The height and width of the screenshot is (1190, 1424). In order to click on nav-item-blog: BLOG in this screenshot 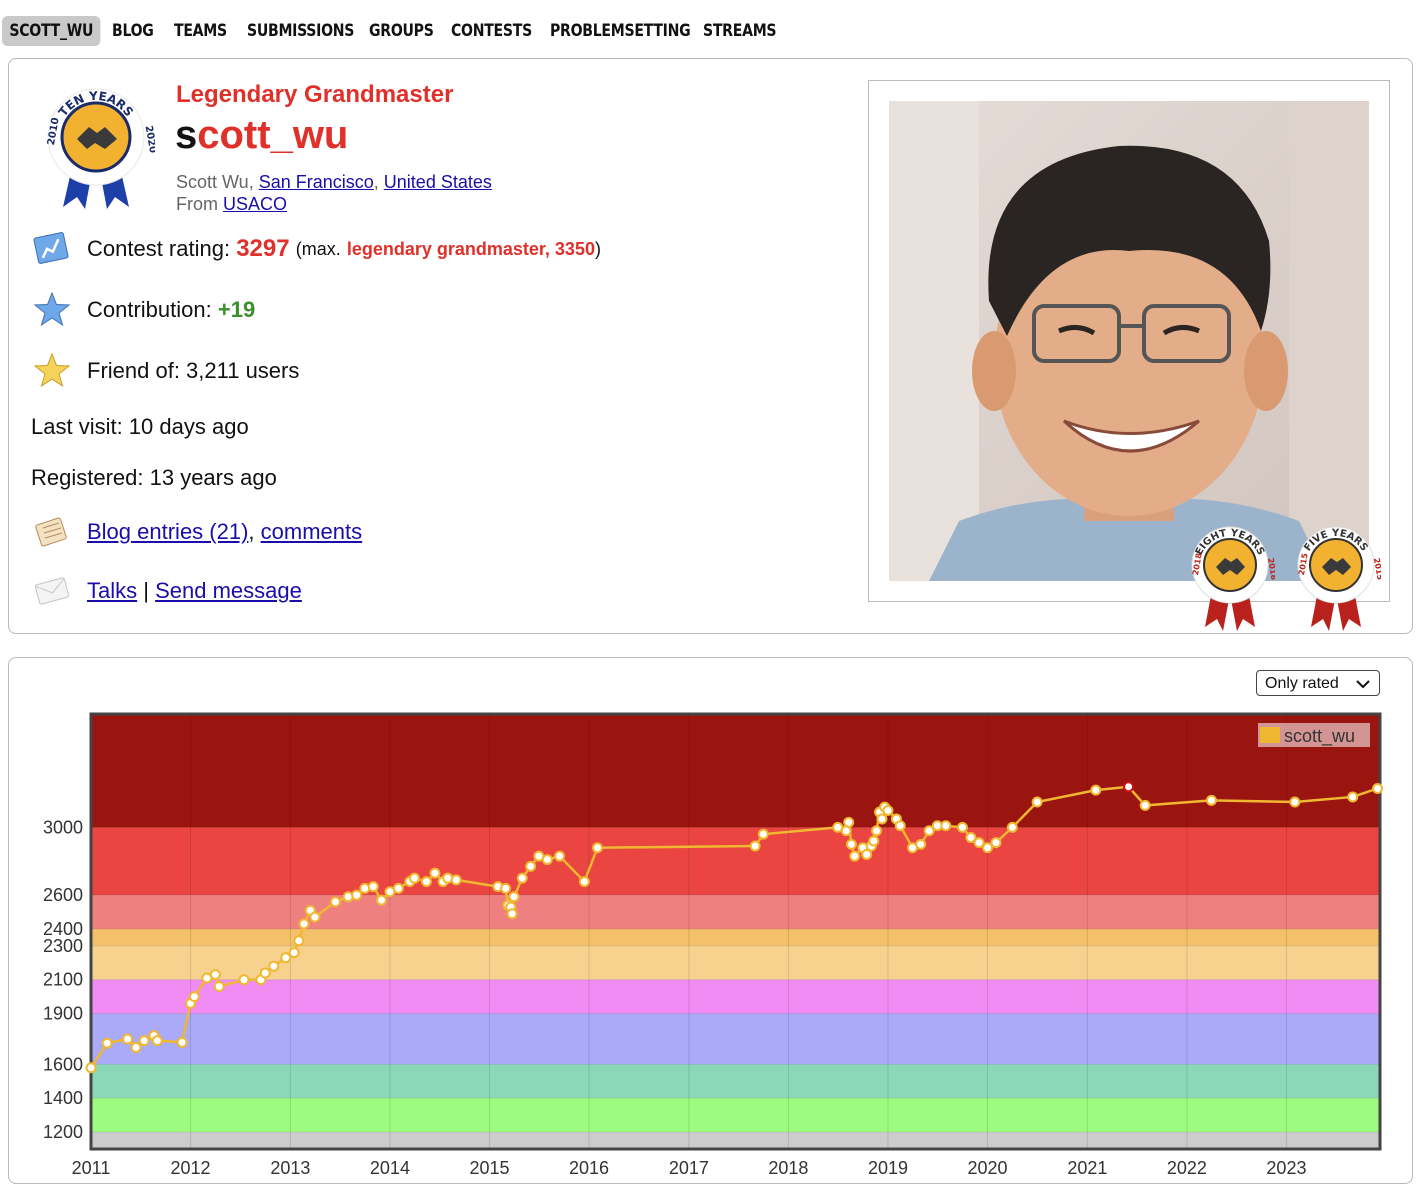, I will do `click(133, 31)`.